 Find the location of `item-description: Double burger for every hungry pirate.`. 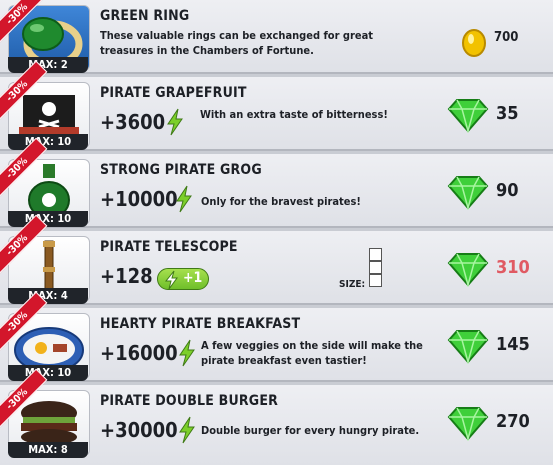

item-description: Double burger for every hungry pirate. is located at coordinates (310, 430).